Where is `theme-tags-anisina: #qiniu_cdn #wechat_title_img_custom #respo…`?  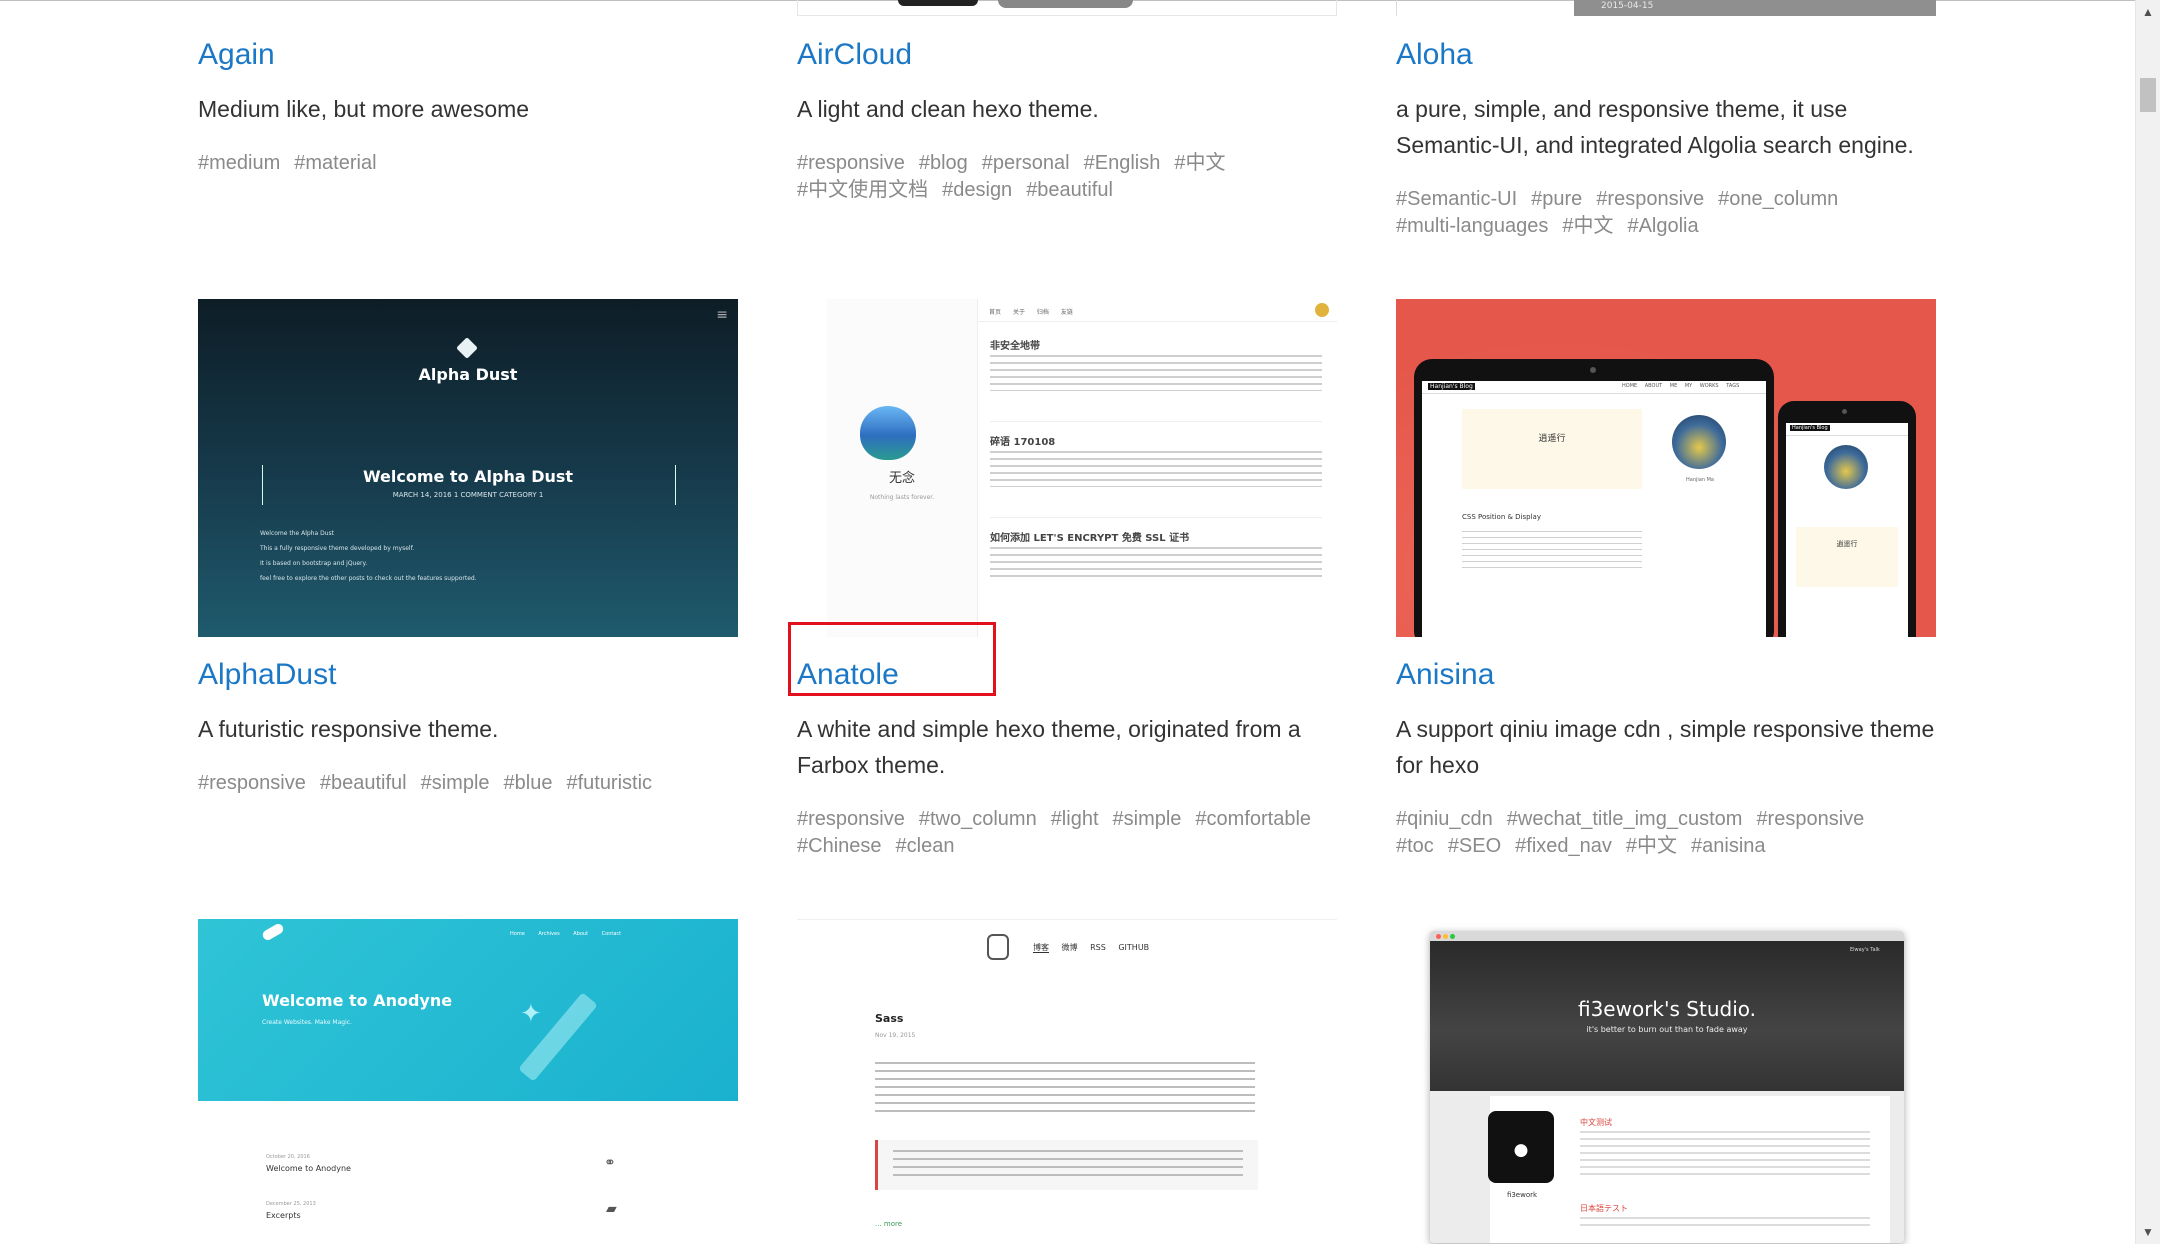 theme-tags-anisina: #qiniu_cdn #wechat_title_img_custom #respo… is located at coordinates (1676, 833).